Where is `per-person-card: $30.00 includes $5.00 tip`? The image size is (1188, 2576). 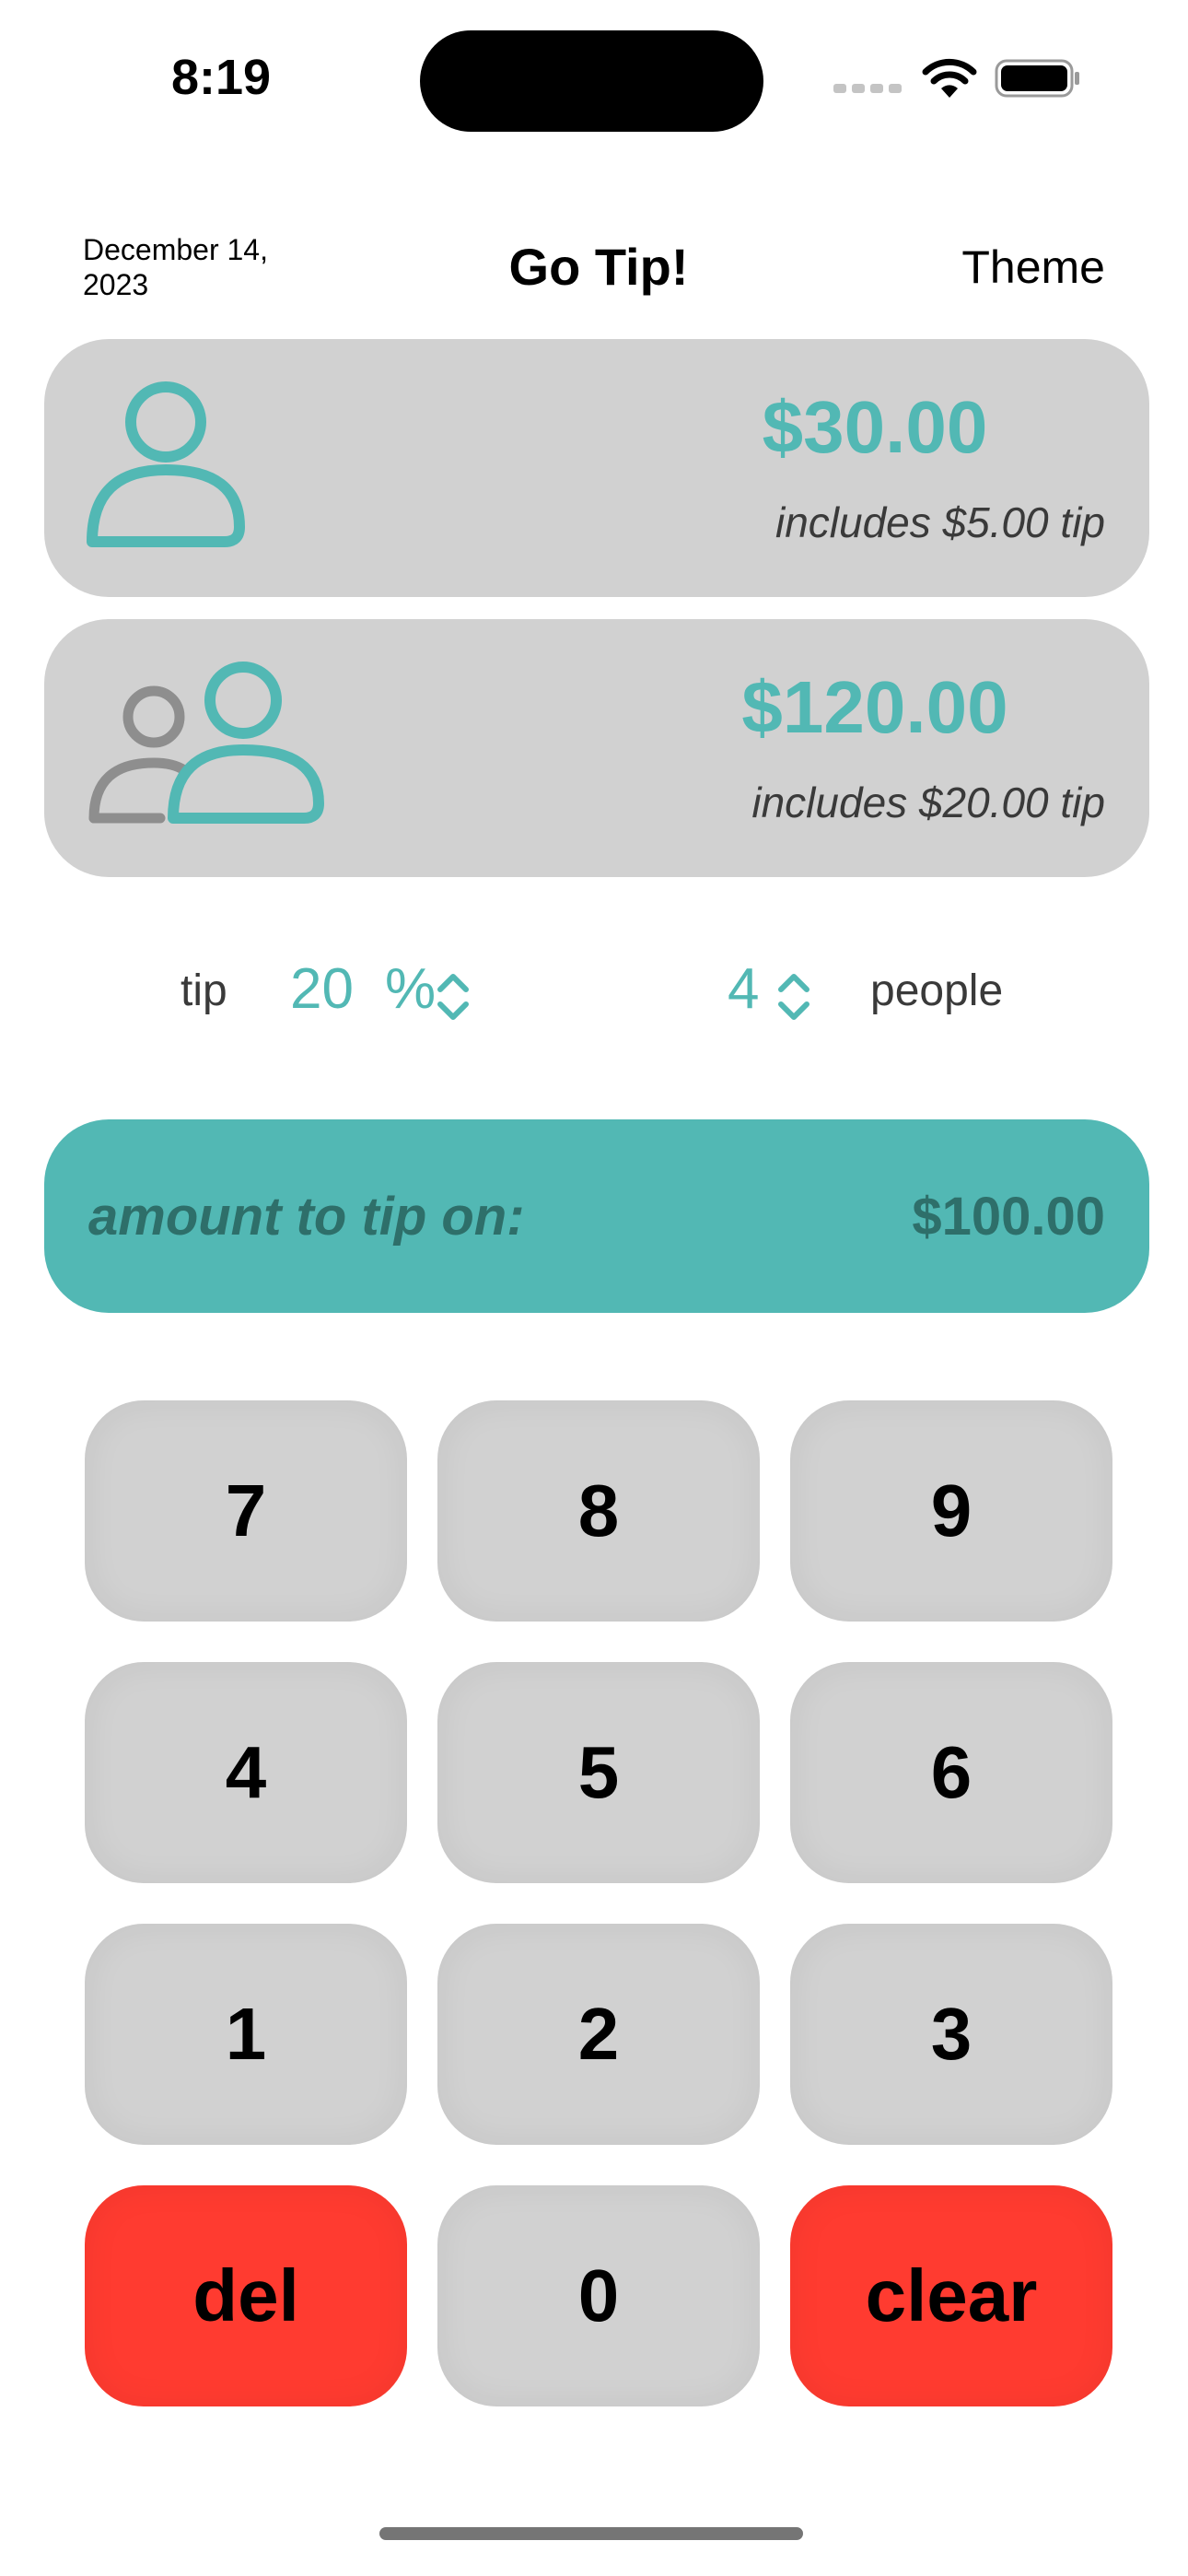
per-person-card: $30.00 includes $5.00 tip is located at coordinates (596, 468).